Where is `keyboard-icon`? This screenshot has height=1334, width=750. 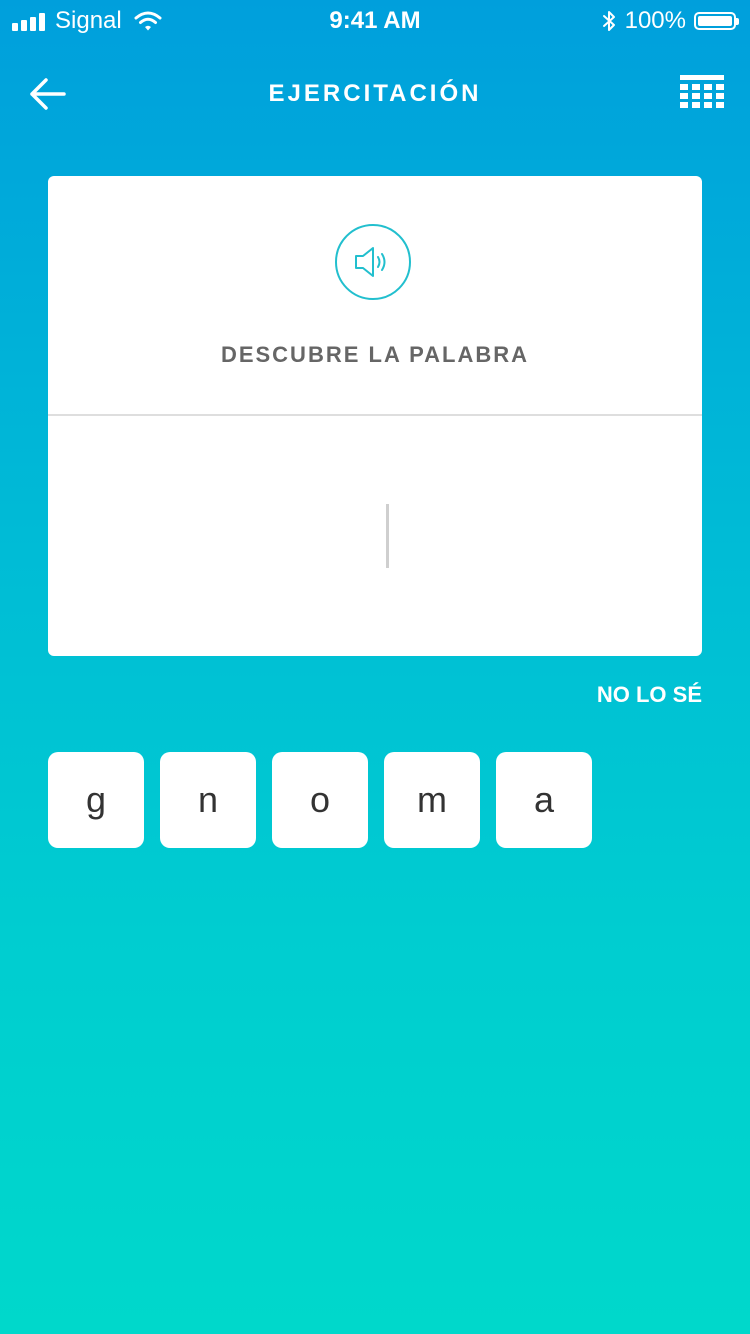 keyboard-icon is located at coordinates (702, 91).